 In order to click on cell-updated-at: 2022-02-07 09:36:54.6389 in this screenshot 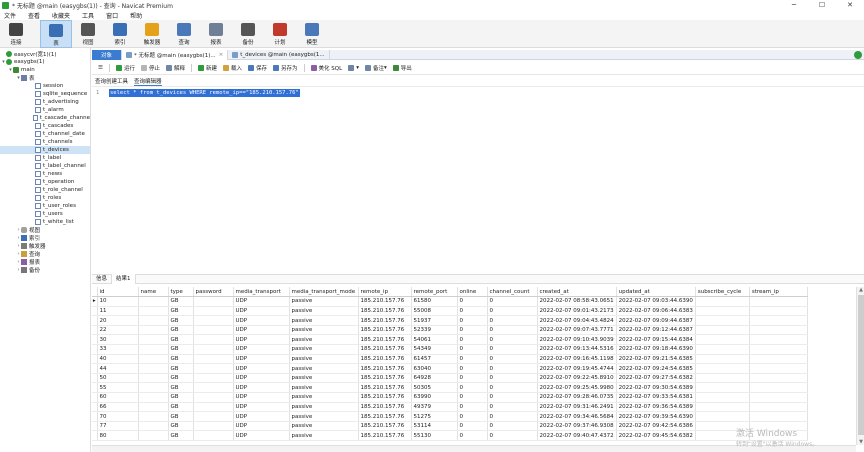, I will do `click(656, 407)`.